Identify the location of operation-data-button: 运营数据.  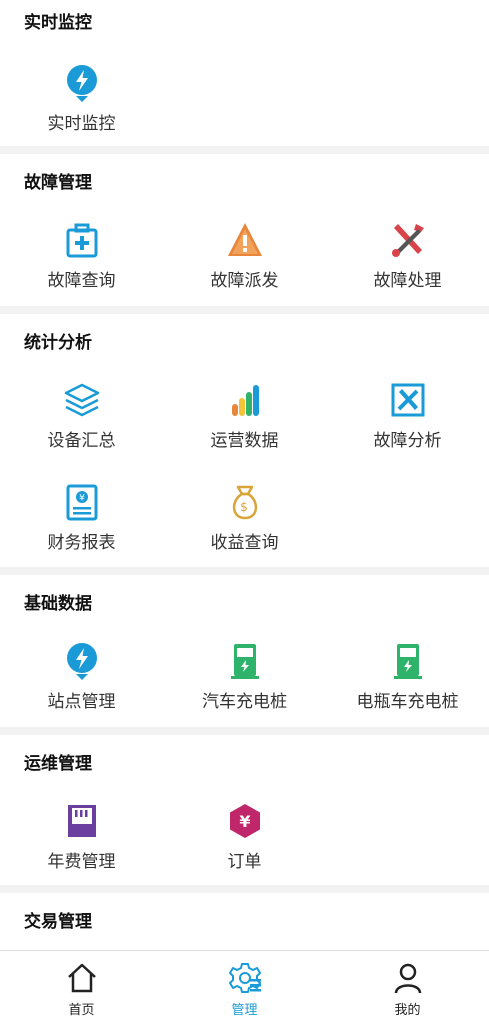
(244, 415).